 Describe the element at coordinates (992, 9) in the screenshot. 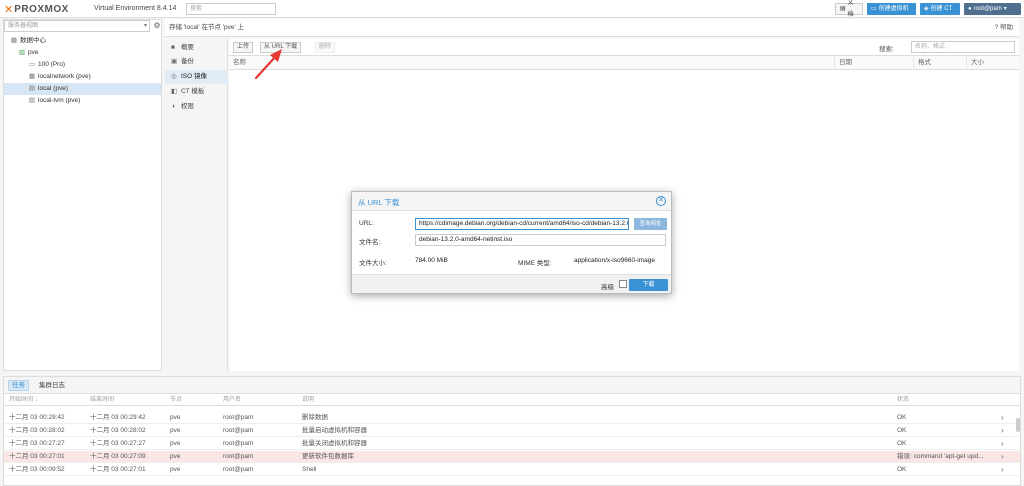

I see `user-menu-button: ● root@pam ▾` at that location.